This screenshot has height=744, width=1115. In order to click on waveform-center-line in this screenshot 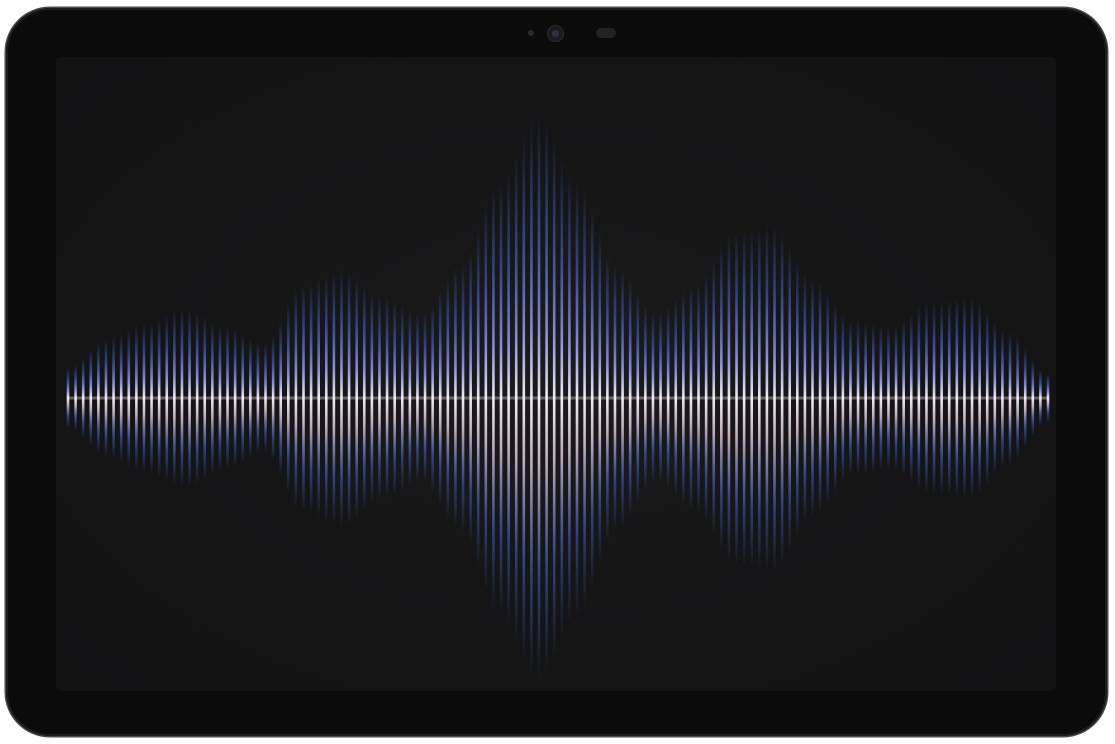, I will do `click(558, 398)`.